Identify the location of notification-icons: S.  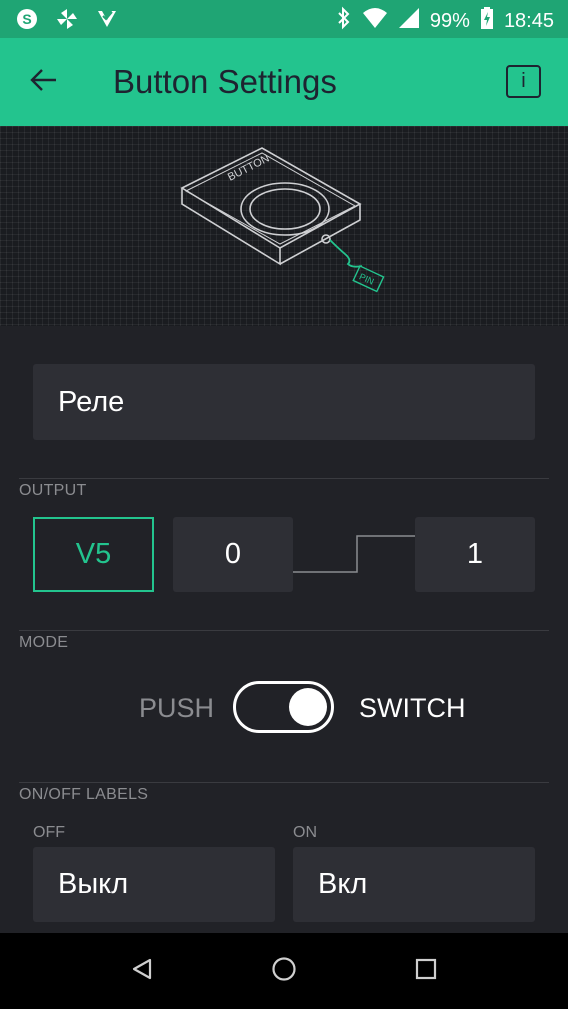
(67, 19).